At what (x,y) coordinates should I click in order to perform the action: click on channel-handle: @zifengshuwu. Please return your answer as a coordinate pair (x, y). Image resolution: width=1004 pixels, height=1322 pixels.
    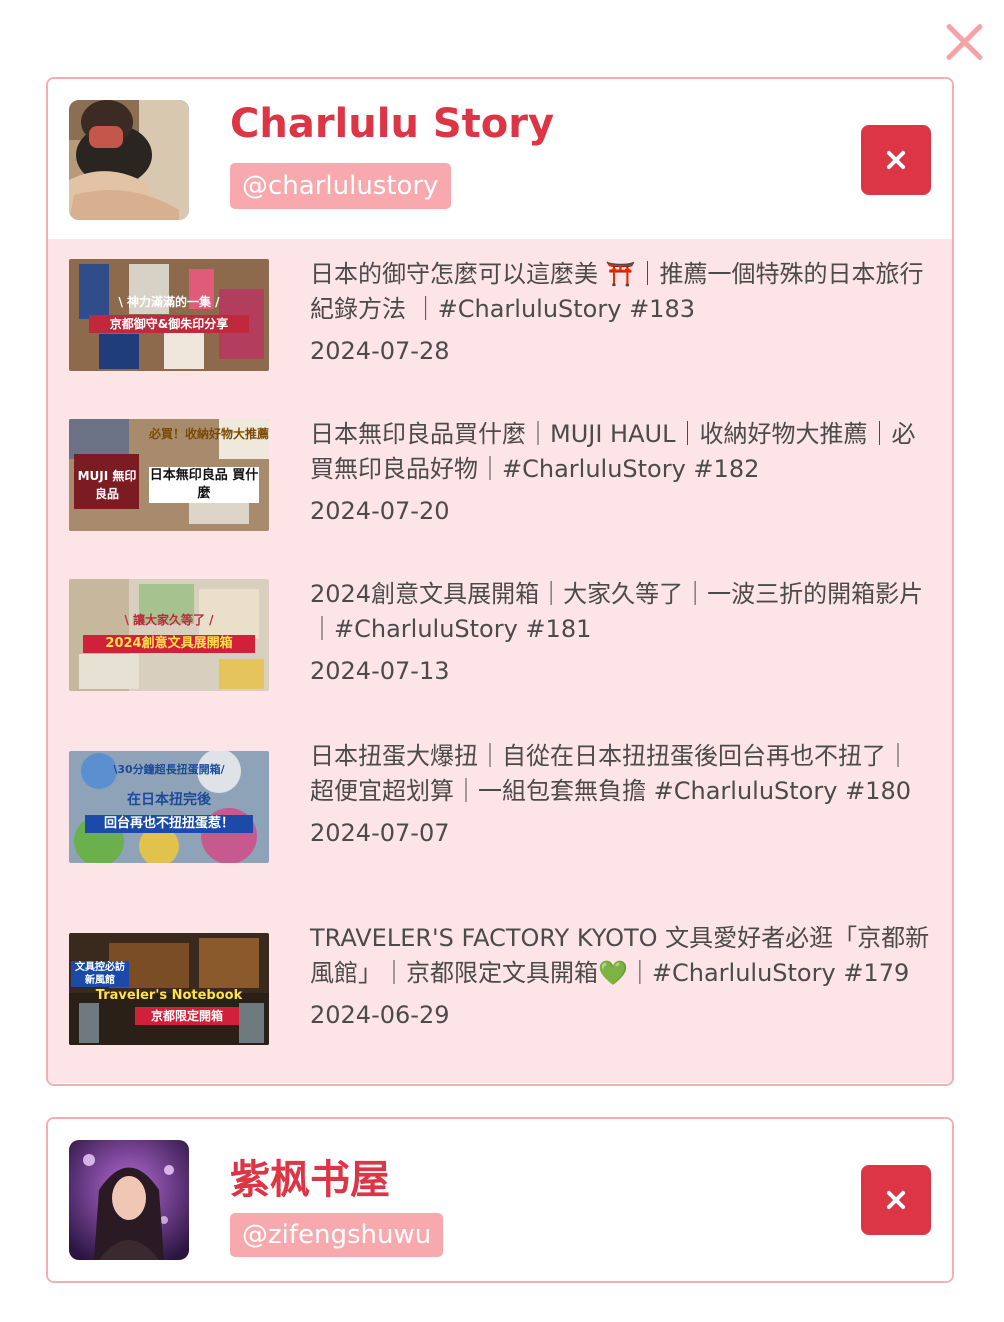
    Looking at the image, I should click on (337, 1235).